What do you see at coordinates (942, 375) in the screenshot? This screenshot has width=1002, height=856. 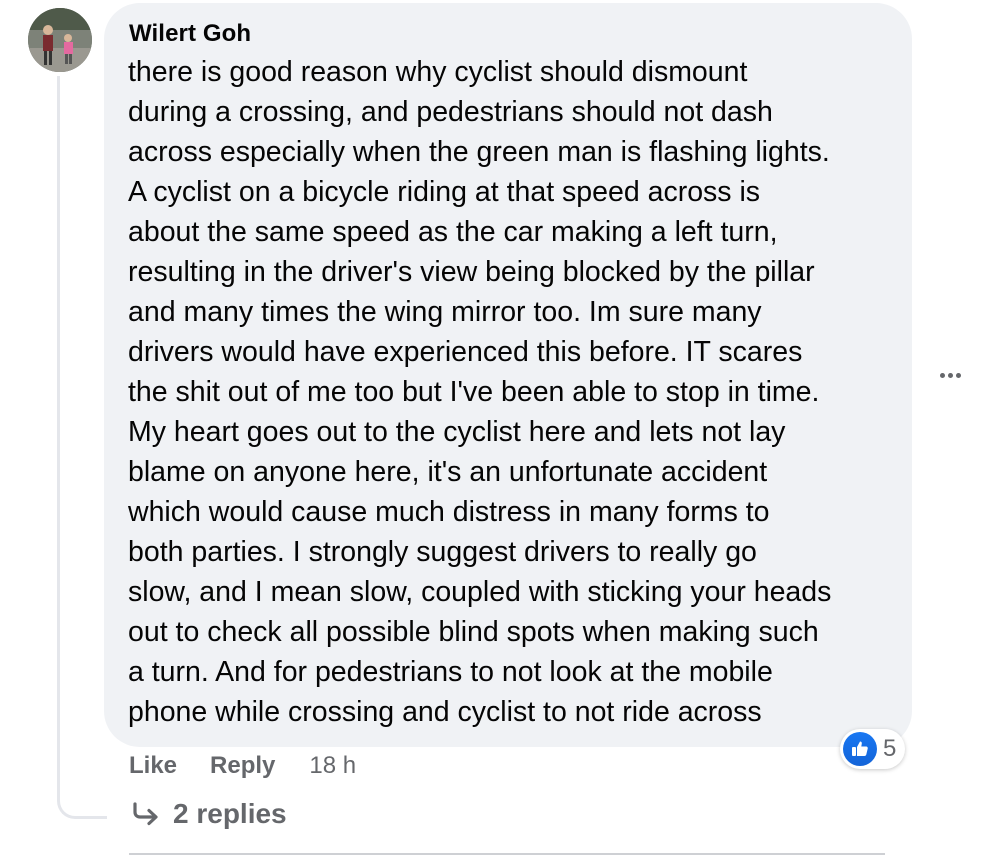 I see `more-options-icon` at bounding box center [942, 375].